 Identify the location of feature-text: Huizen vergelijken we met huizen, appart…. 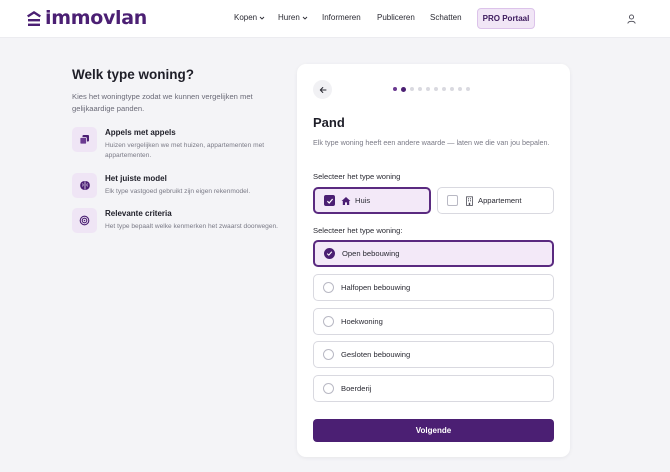
(185, 150).